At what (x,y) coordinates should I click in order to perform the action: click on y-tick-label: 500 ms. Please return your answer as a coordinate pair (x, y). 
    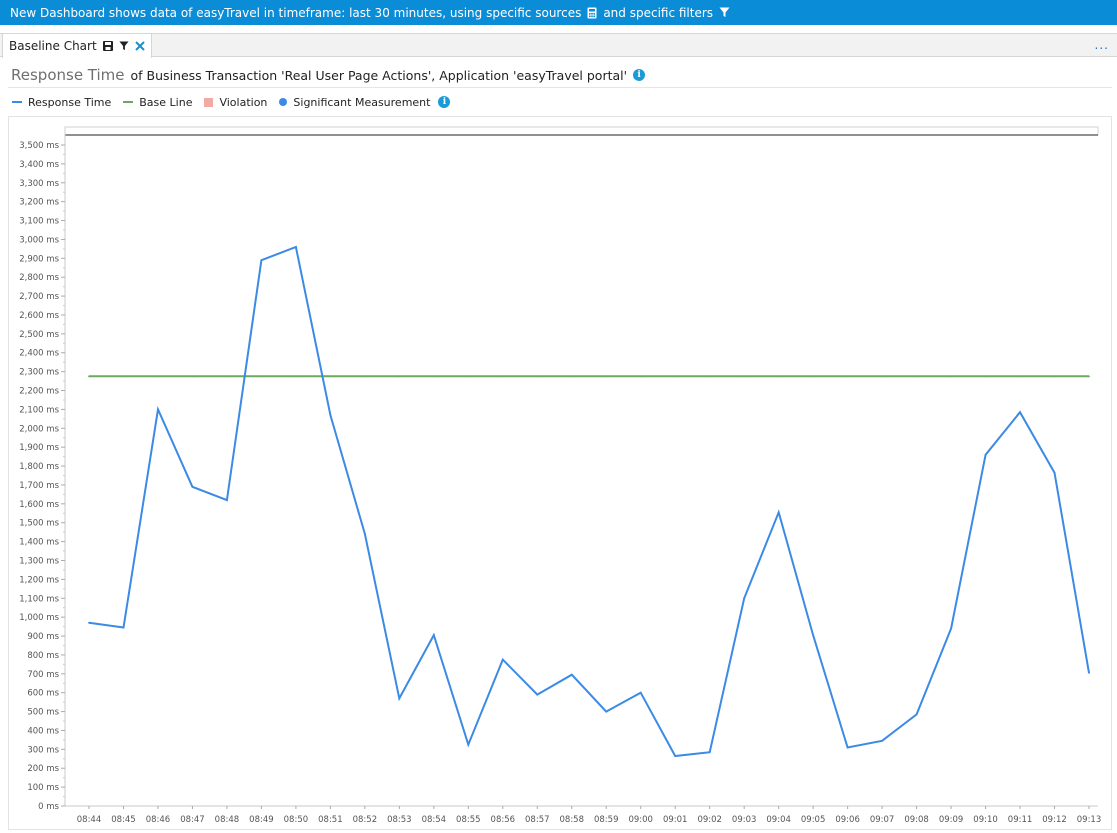
    Looking at the image, I should click on (43, 713).